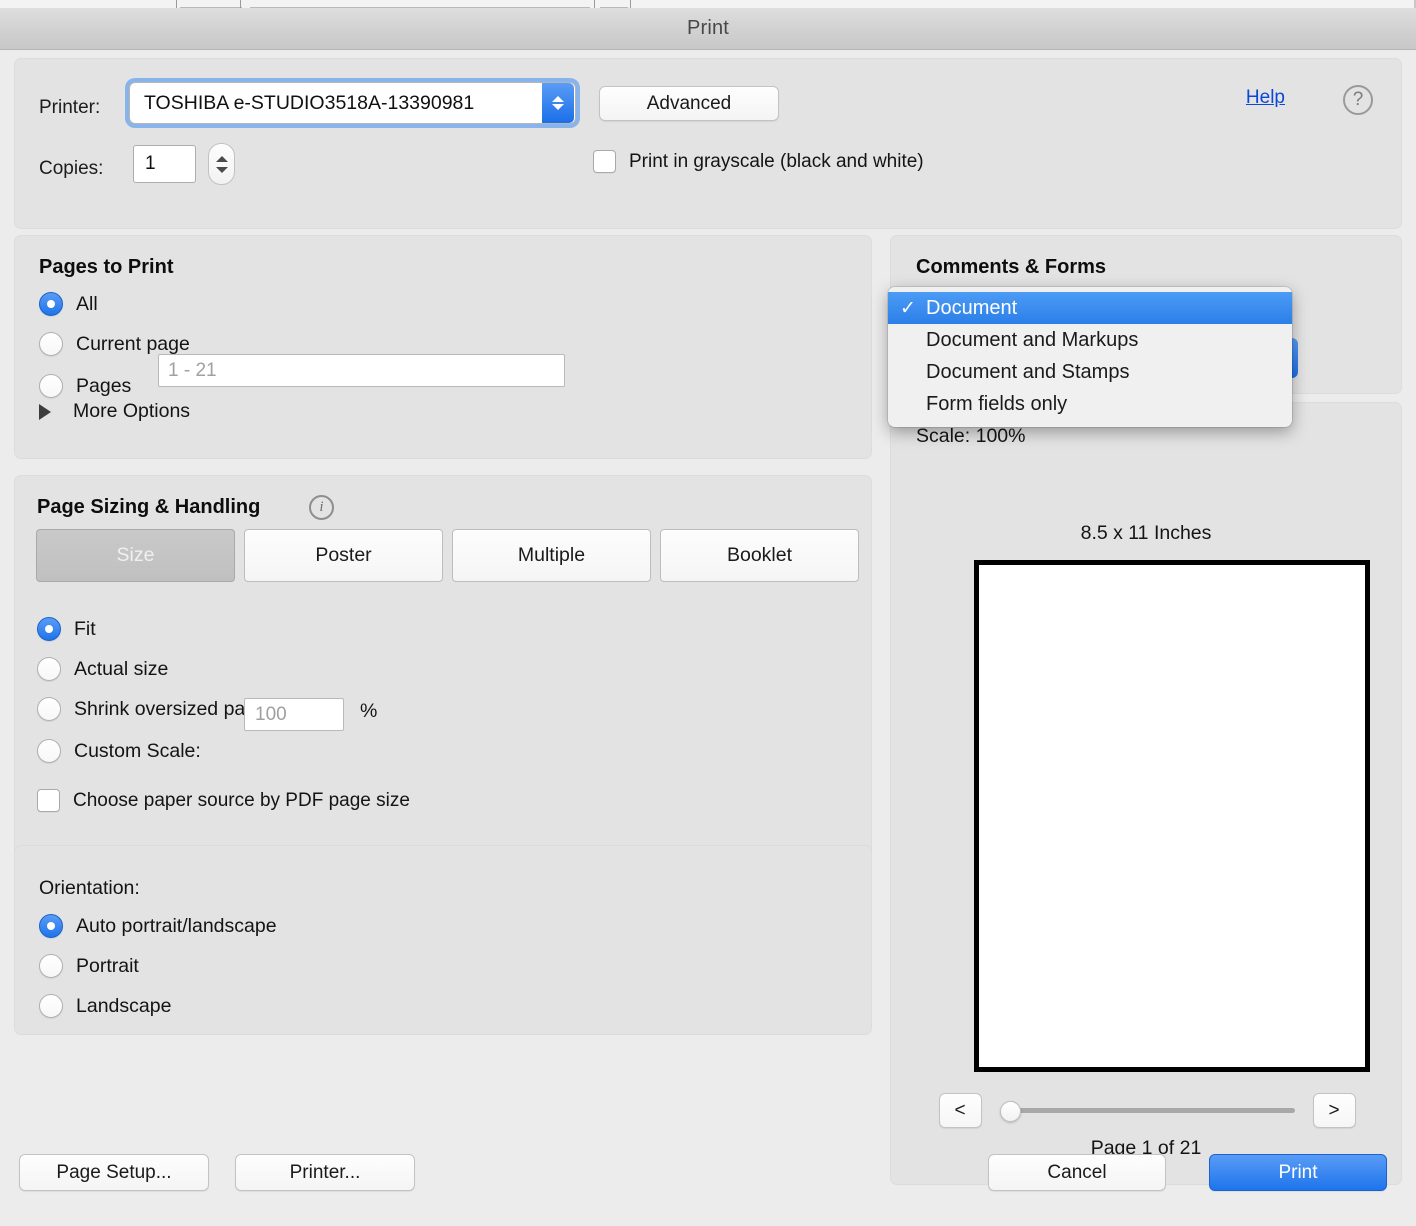 Image resolution: width=1416 pixels, height=1226 pixels. I want to click on sizing-mode-size: Size, so click(135, 555).